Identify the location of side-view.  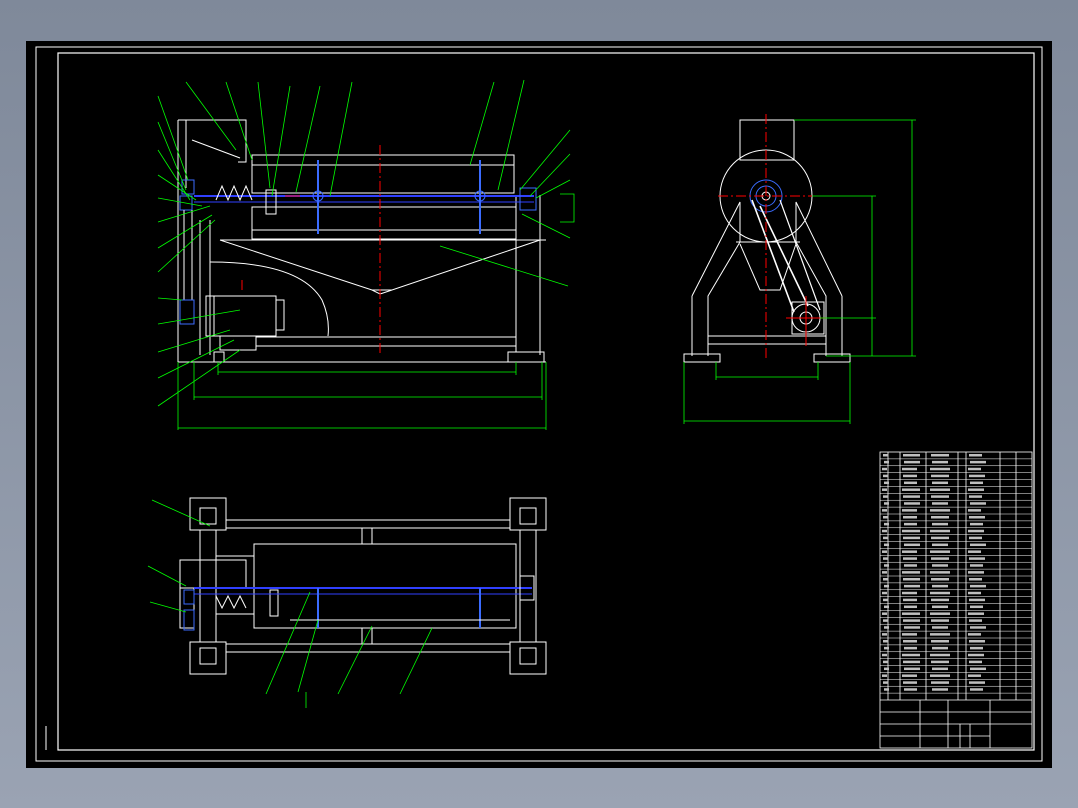
(767, 238).